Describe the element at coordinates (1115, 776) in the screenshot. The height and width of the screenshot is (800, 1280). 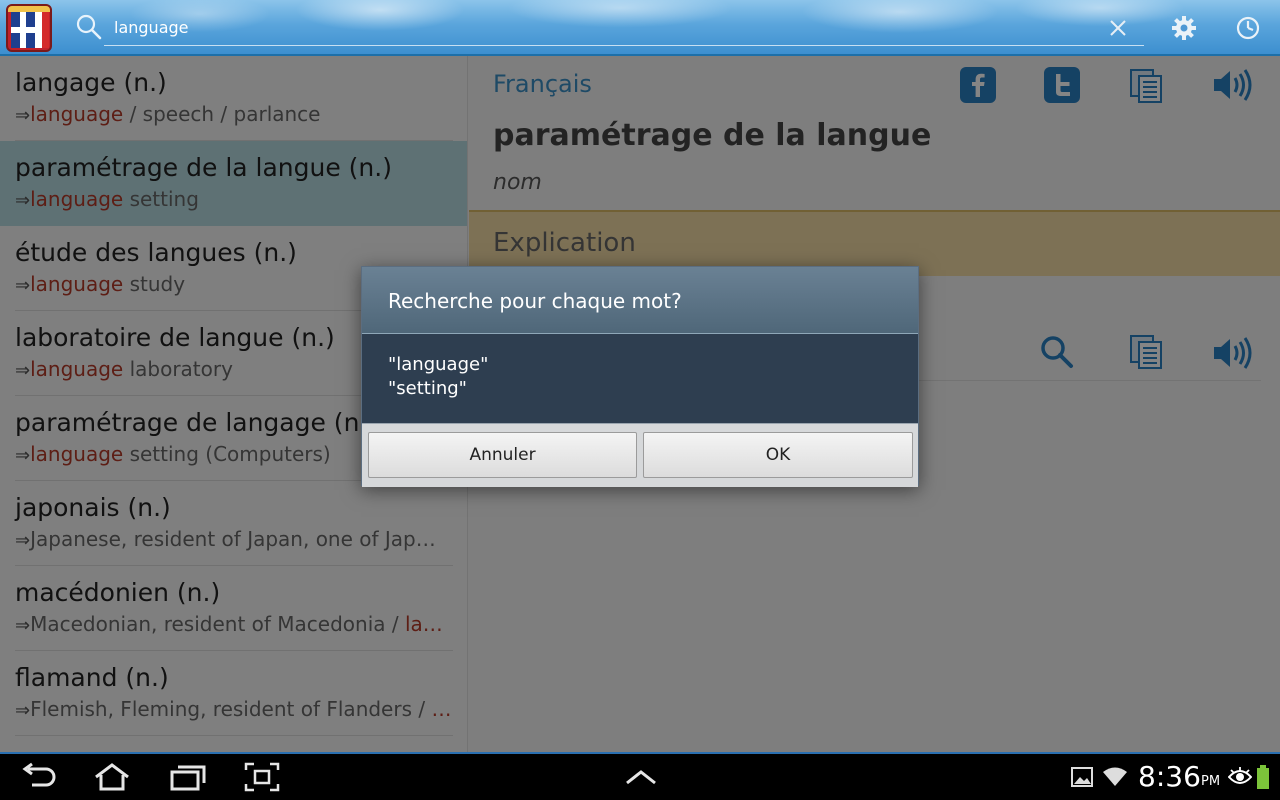
I see `wifi-icon` at that location.